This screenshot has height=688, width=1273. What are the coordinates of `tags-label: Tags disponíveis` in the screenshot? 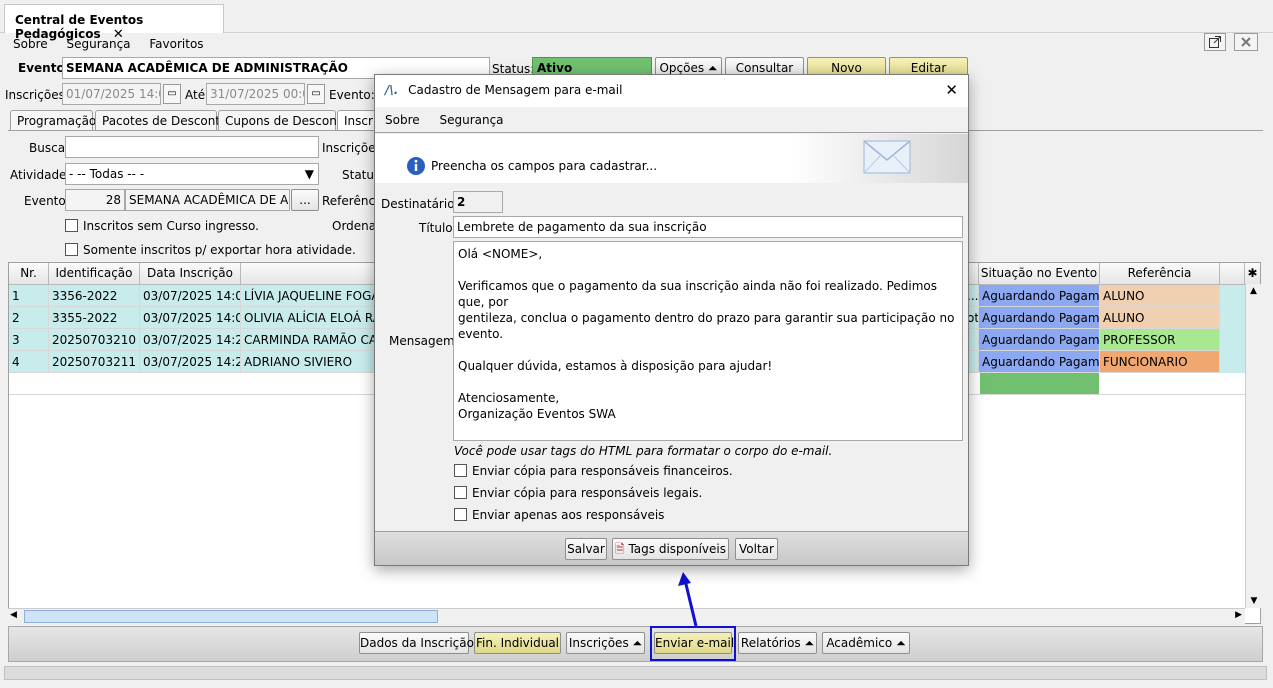 It's located at (677, 549).